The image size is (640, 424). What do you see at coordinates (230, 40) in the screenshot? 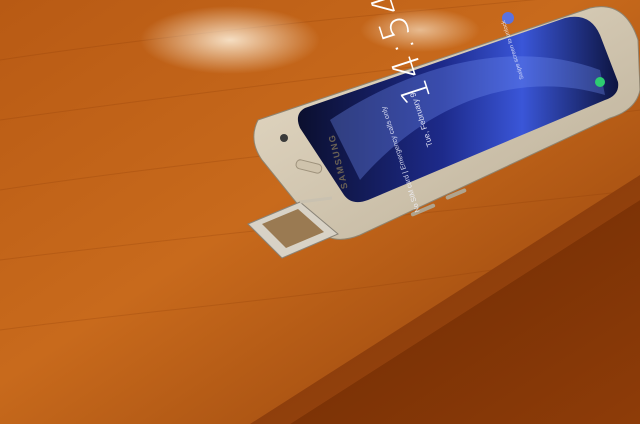
I see `glare-left` at bounding box center [230, 40].